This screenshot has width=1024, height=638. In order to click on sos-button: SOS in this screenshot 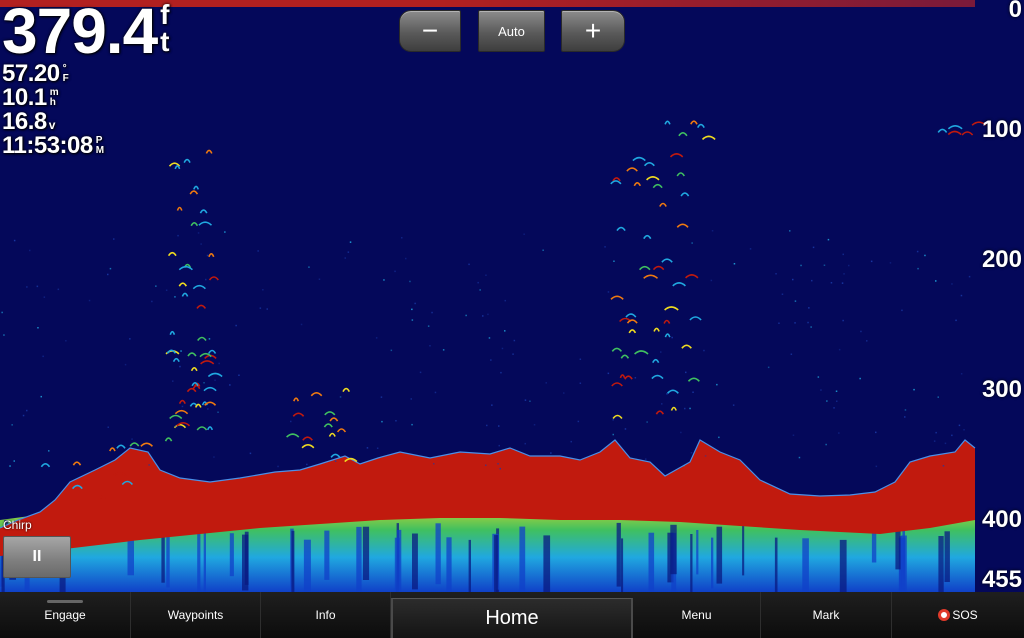, I will do `click(958, 615)`.